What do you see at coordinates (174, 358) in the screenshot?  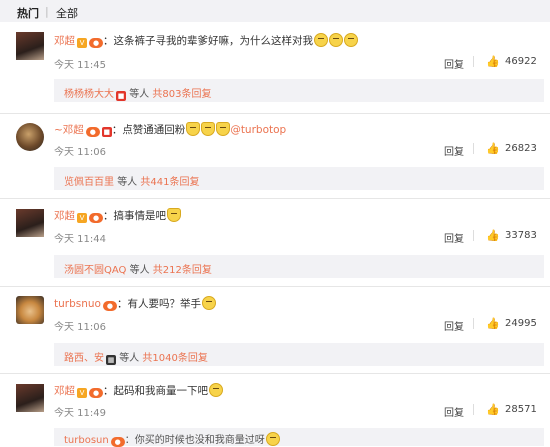 I see `sub-reply-count: 共1040条回复` at bounding box center [174, 358].